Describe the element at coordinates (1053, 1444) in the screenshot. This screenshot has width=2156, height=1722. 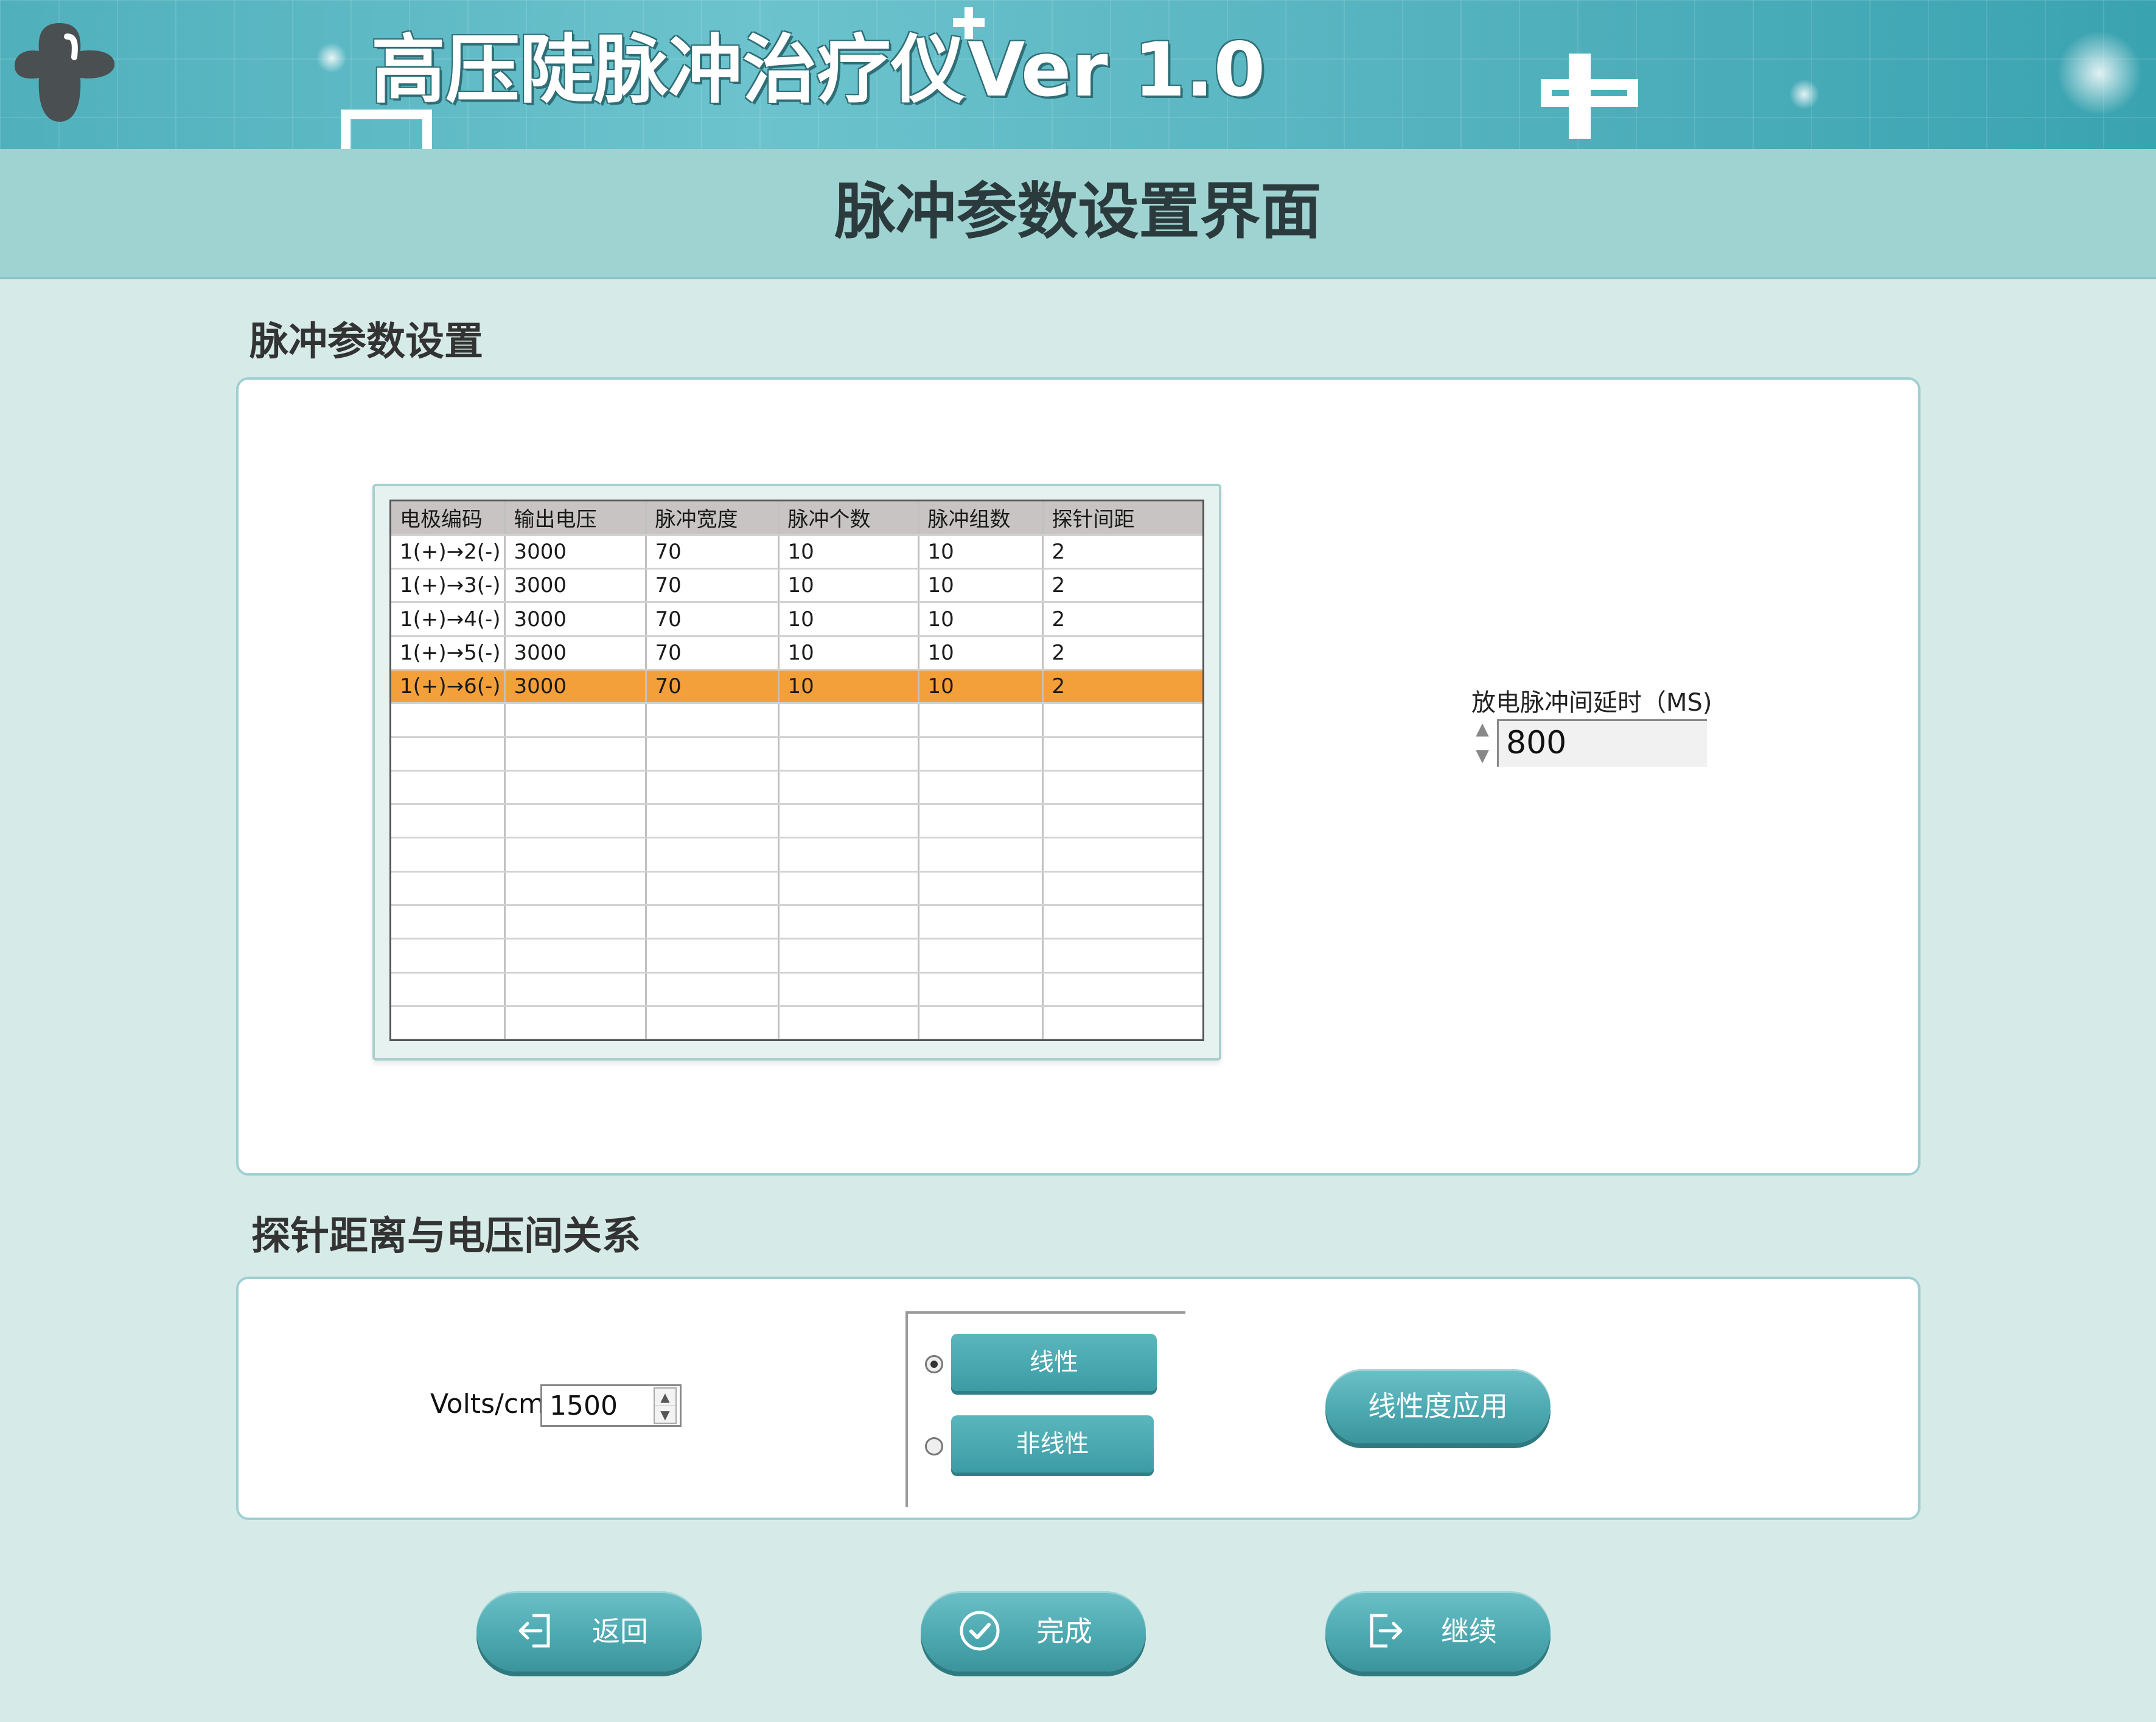
I see `nonlinear-option-button: 非线性` at that location.